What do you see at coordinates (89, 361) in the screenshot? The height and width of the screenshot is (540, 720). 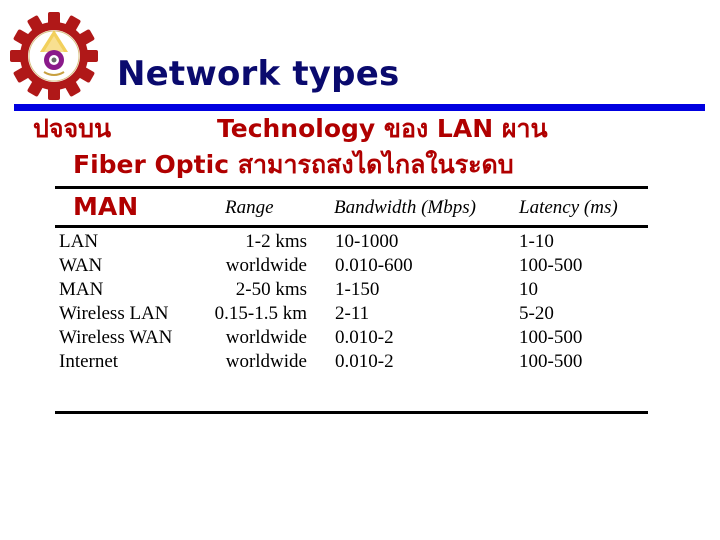 I see `cell-type: Internet` at bounding box center [89, 361].